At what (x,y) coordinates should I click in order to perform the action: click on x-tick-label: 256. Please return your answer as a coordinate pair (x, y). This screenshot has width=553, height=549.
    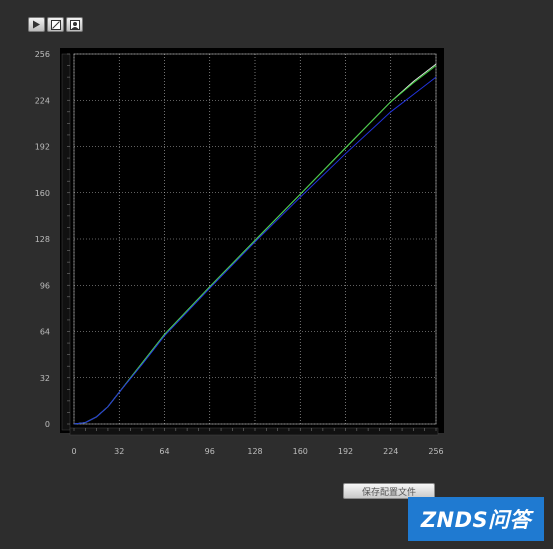
    Looking at the image, I should click on (435, 451).